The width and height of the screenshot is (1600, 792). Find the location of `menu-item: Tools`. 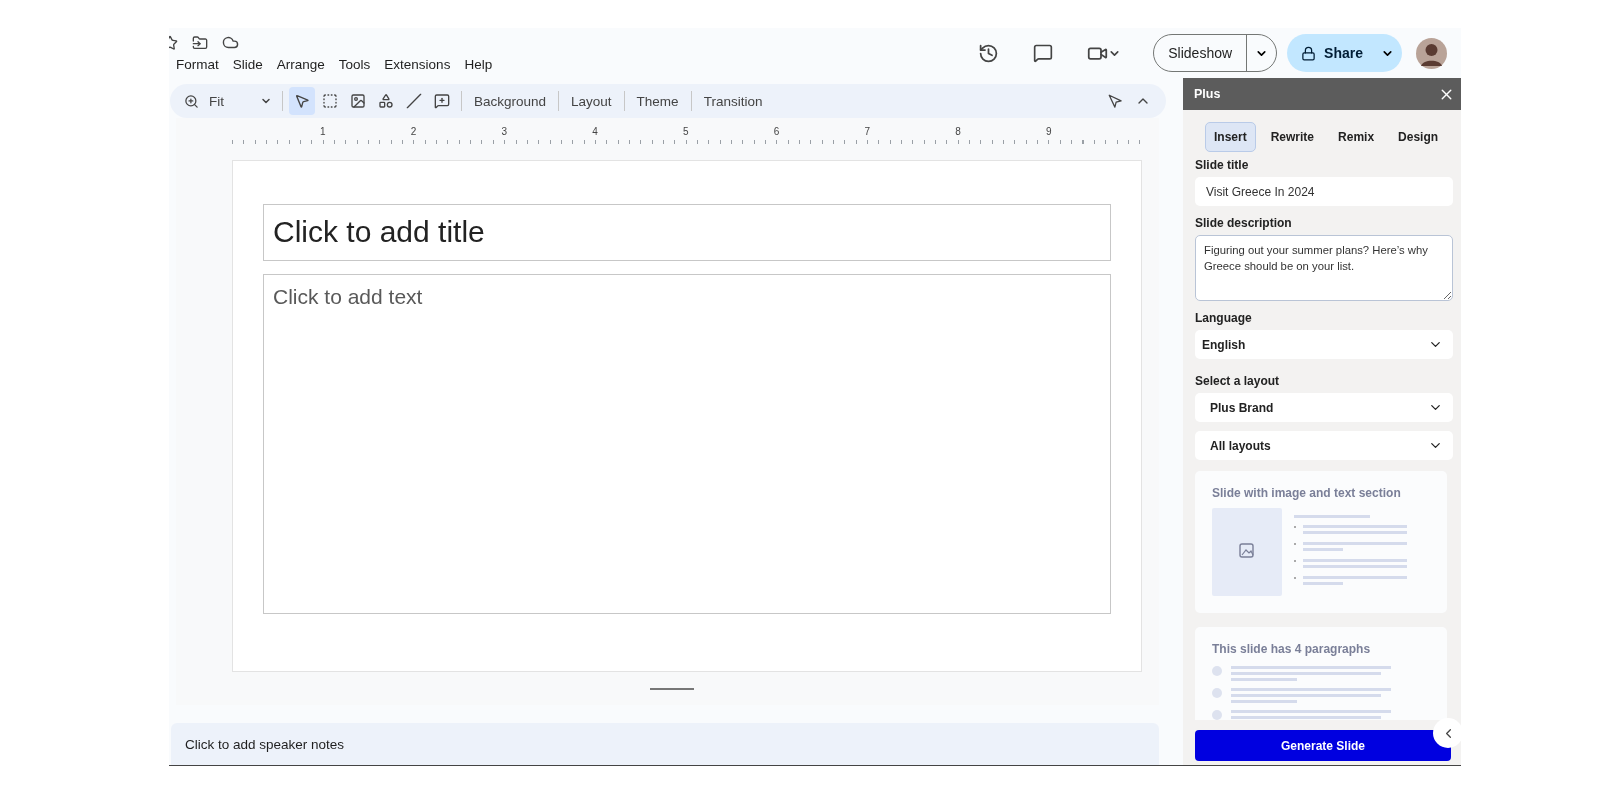

menu-item: Tools is located at coordinates (354, 64).